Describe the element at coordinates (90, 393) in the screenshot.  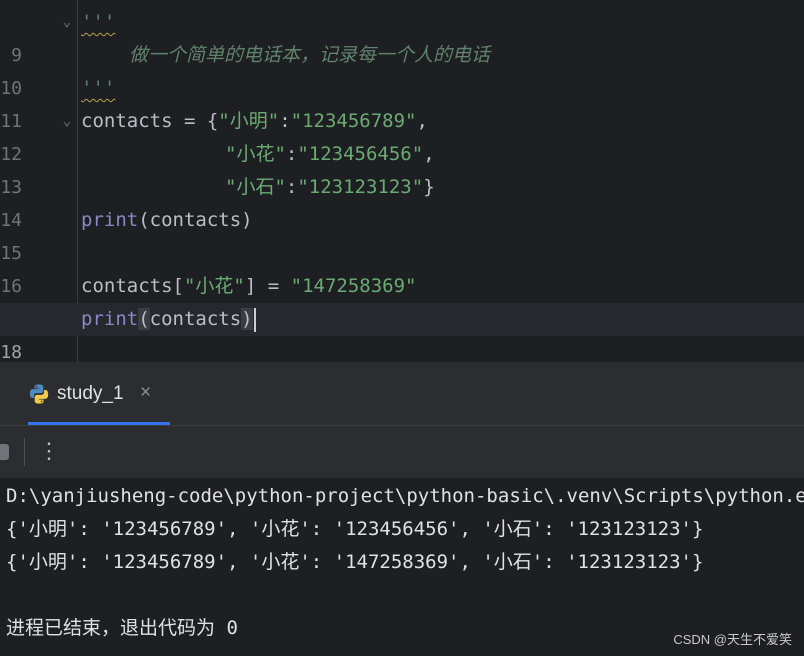
I see `run-tab-label: study_1` at that location.